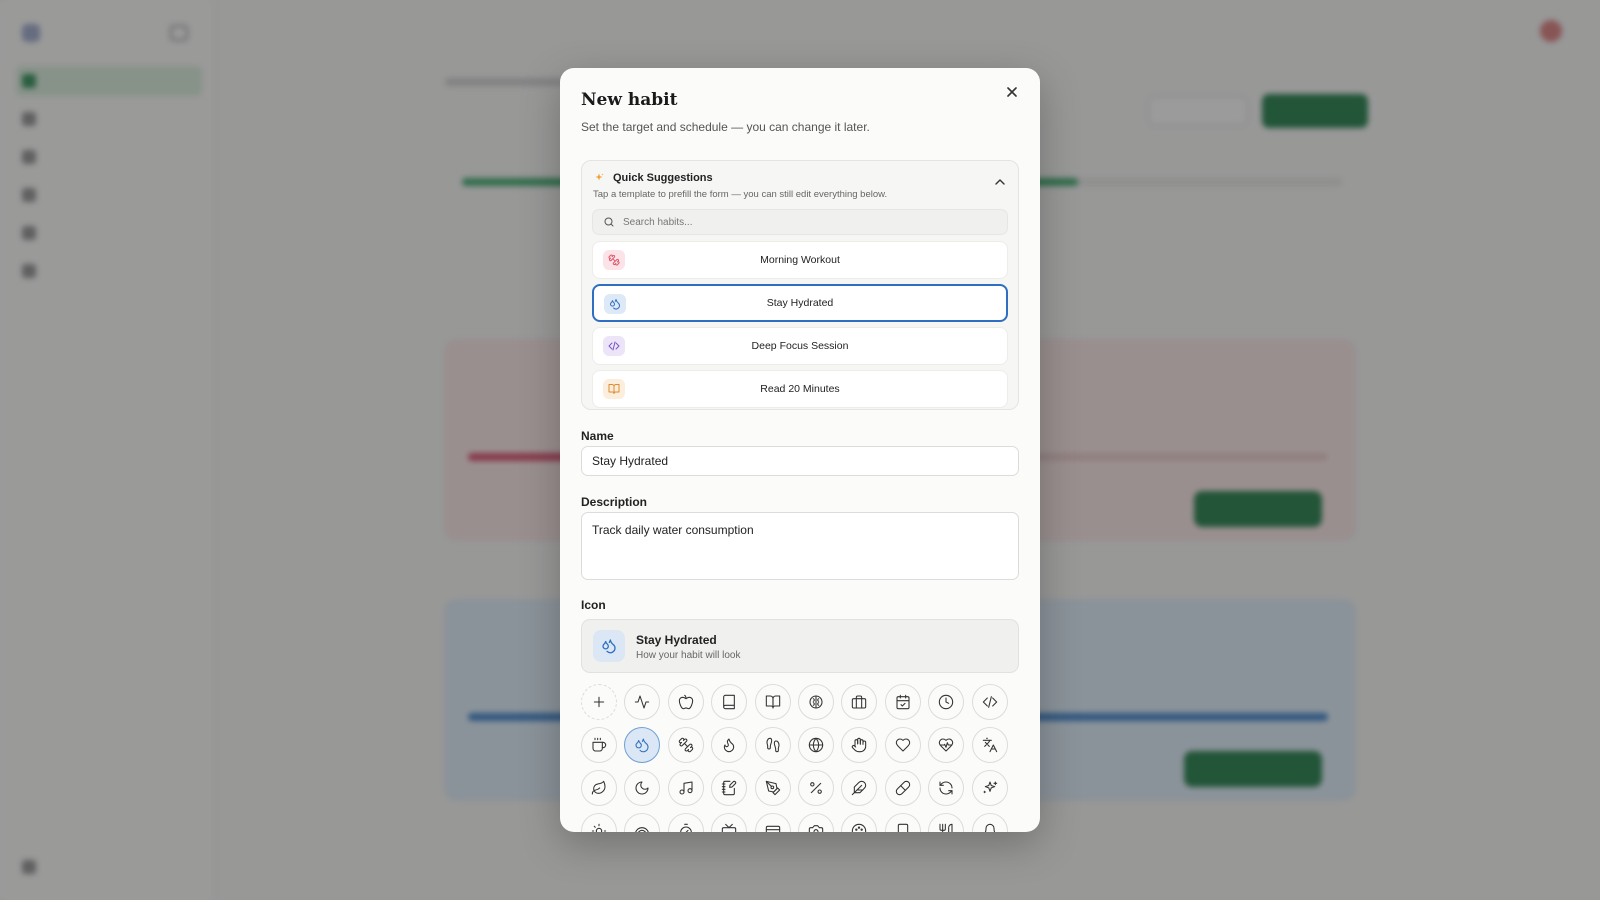 The image size is (1600, 900). I want to click on code-icon-option, so click(989, 702).